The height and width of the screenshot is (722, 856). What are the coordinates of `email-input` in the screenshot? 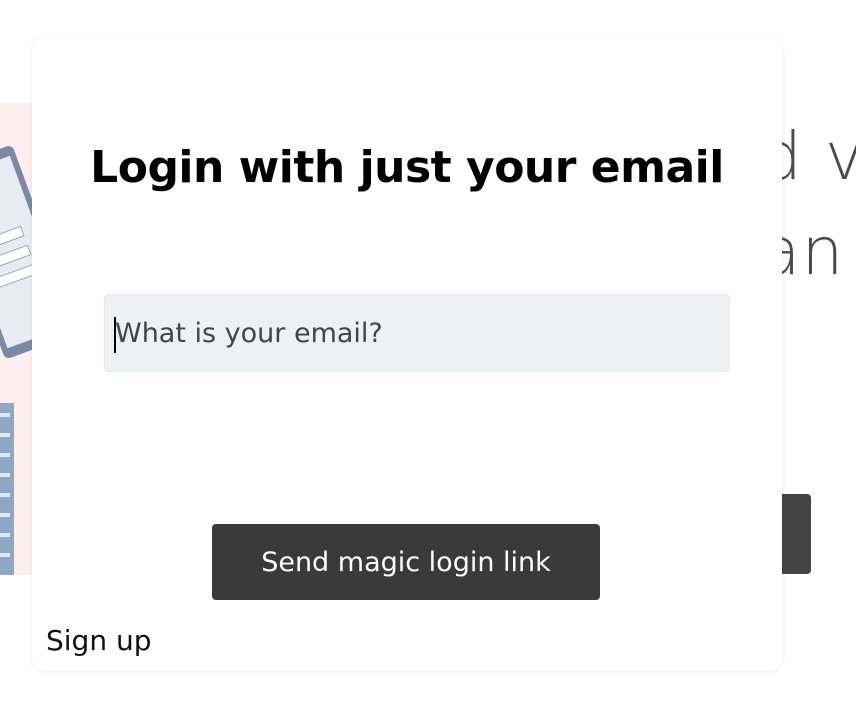 It's located at (417, 333).